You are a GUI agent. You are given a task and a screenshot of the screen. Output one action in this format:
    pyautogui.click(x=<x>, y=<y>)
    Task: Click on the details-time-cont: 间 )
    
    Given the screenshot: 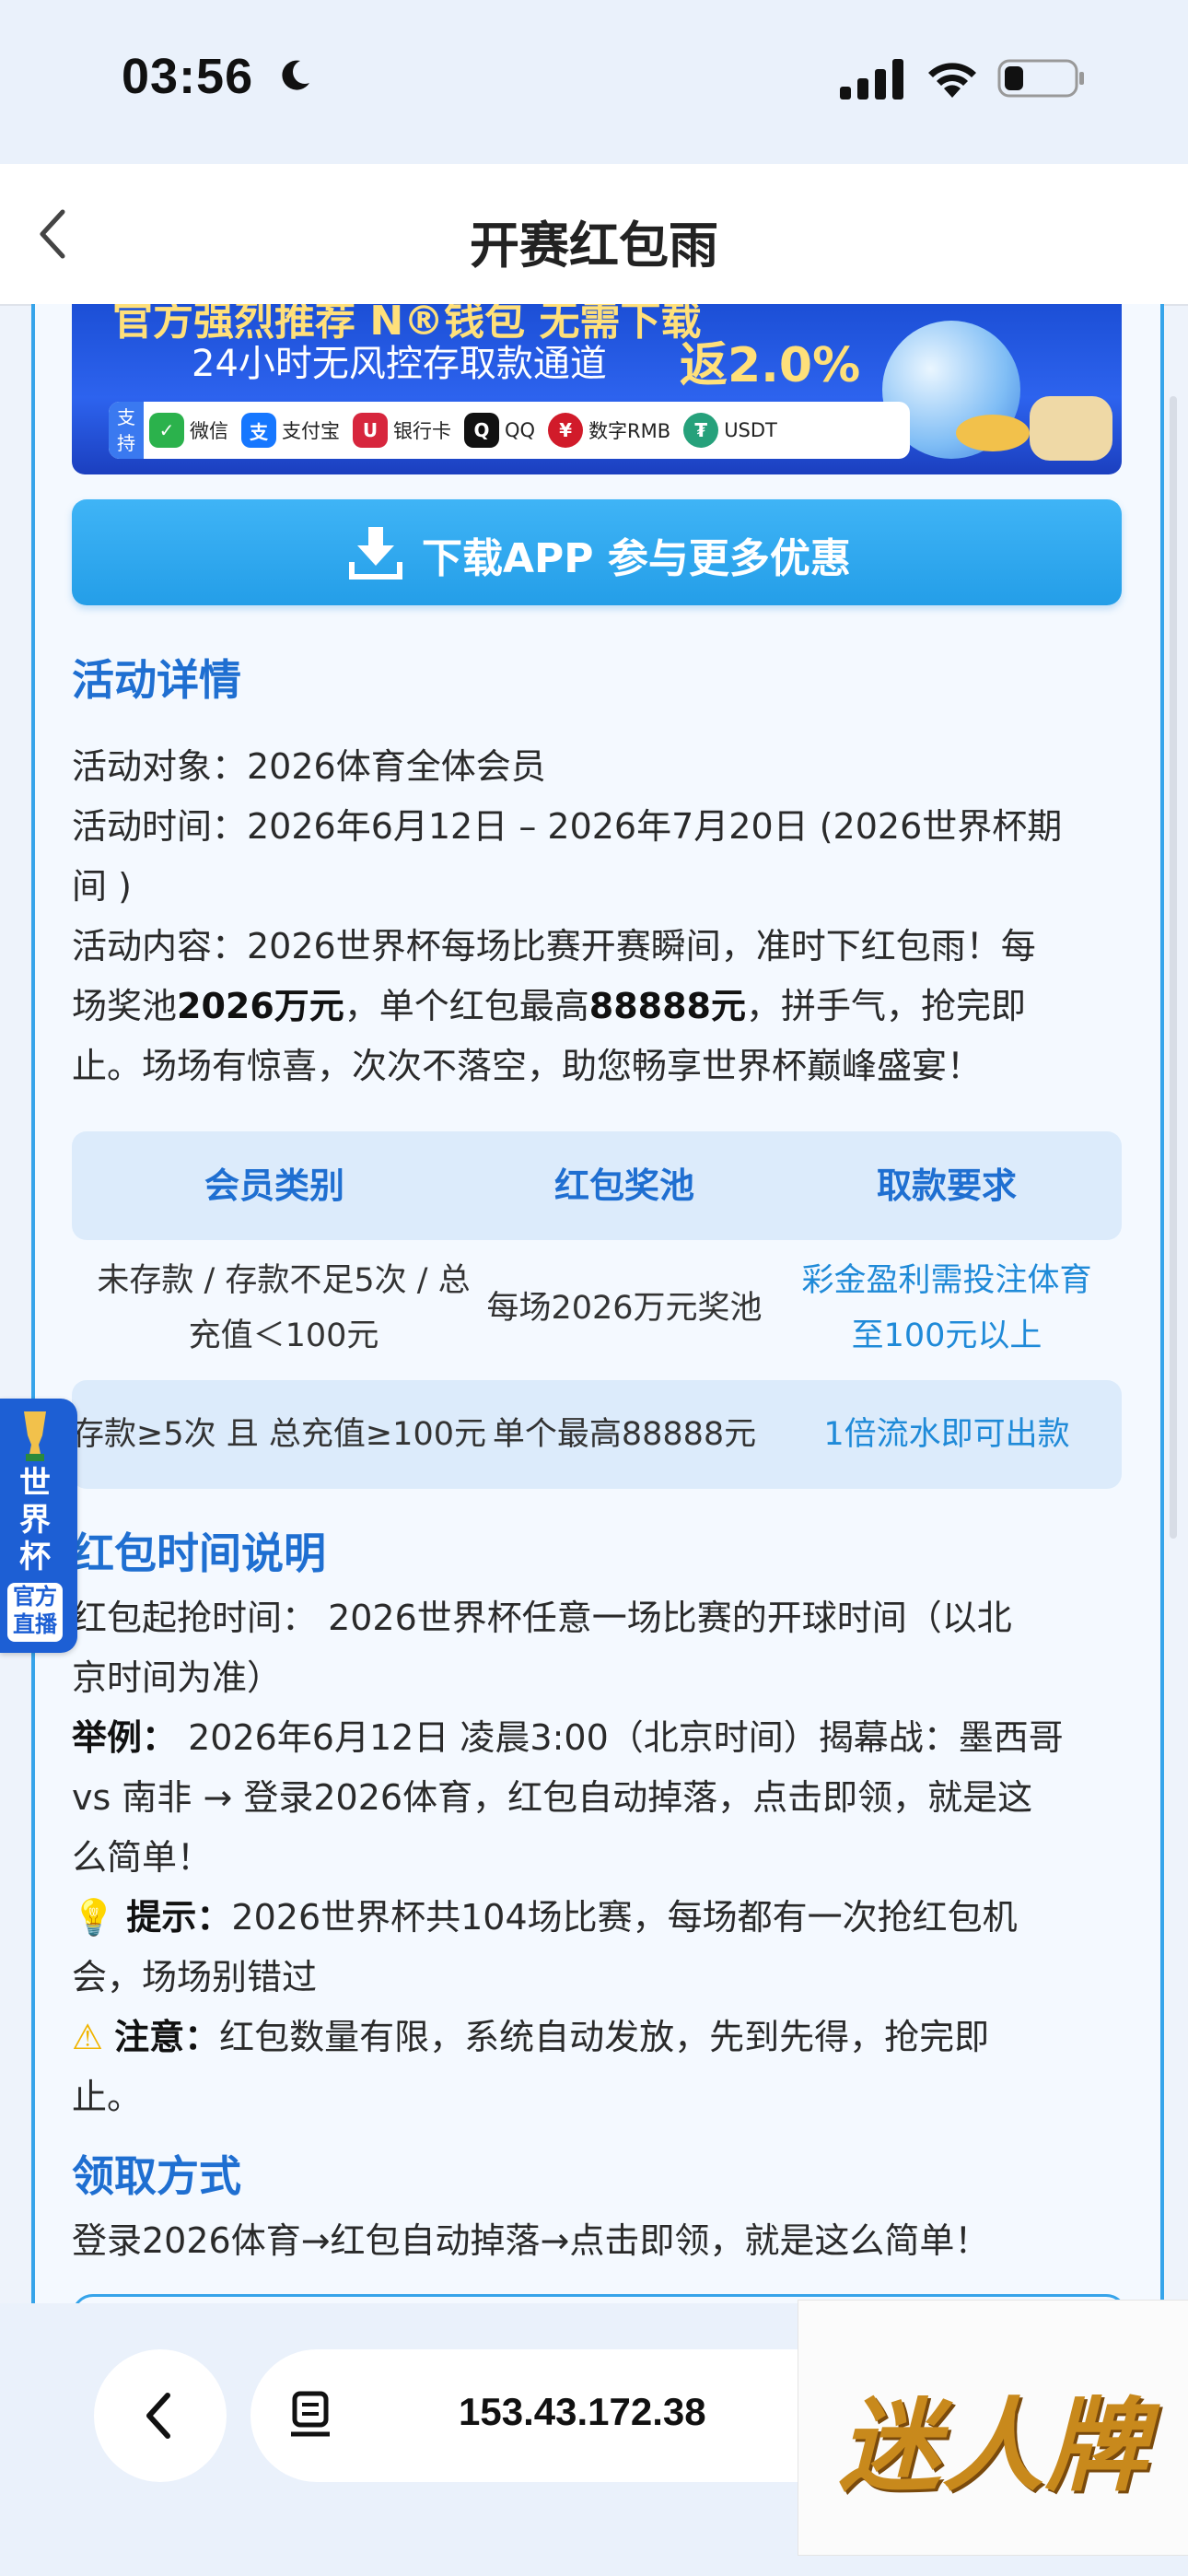 What is the action you would take?
    pyautogui.click(x=102, y=886)
    